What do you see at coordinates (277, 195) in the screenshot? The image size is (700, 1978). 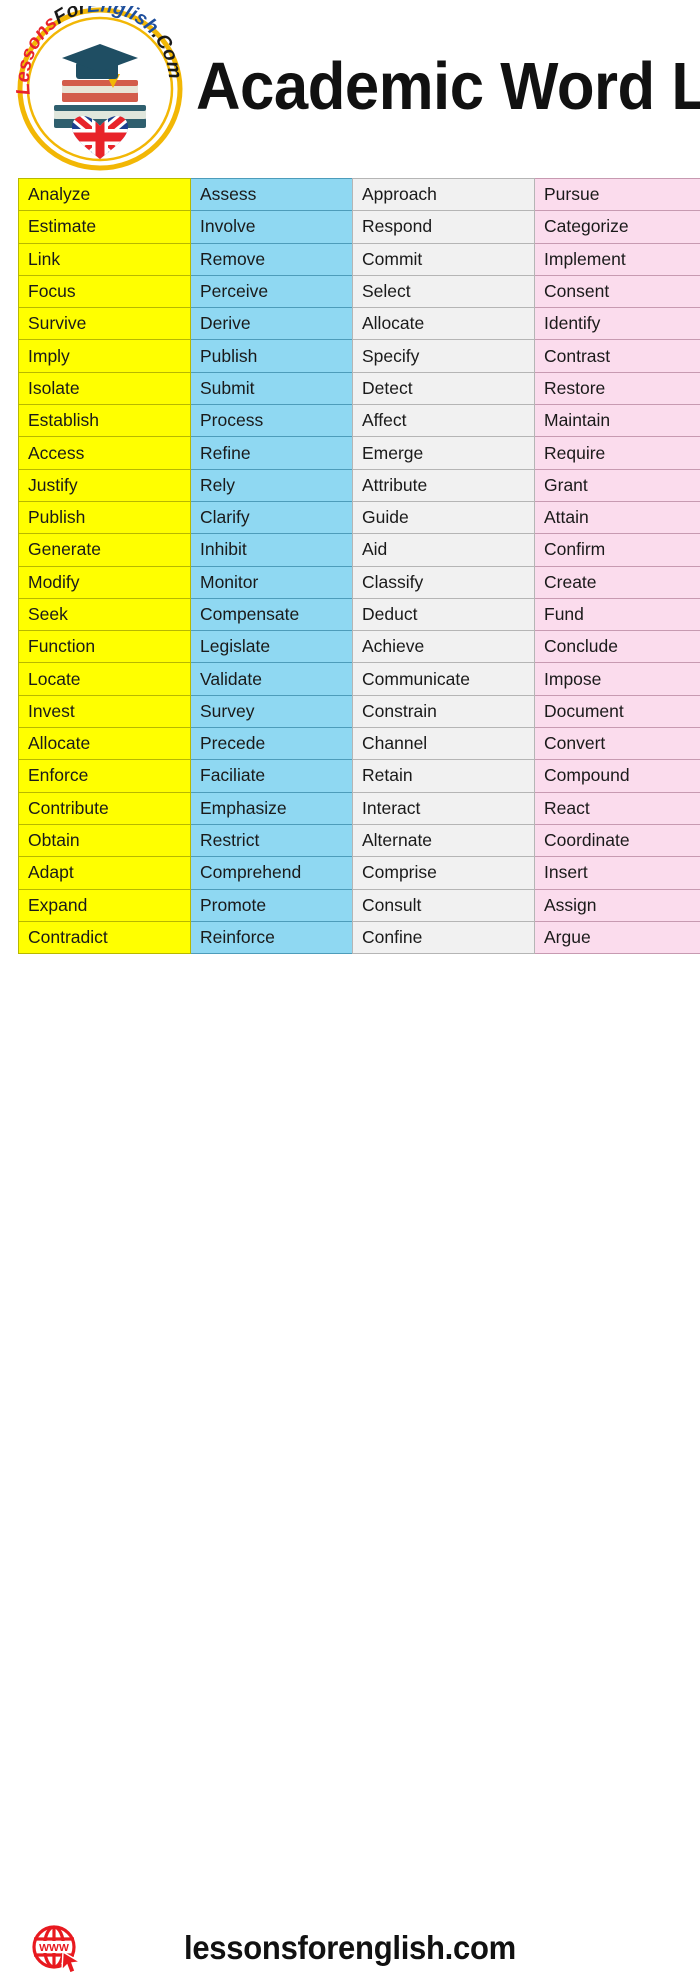 I see `word-cell-blue: Assess` at bounding box center [277, 195].